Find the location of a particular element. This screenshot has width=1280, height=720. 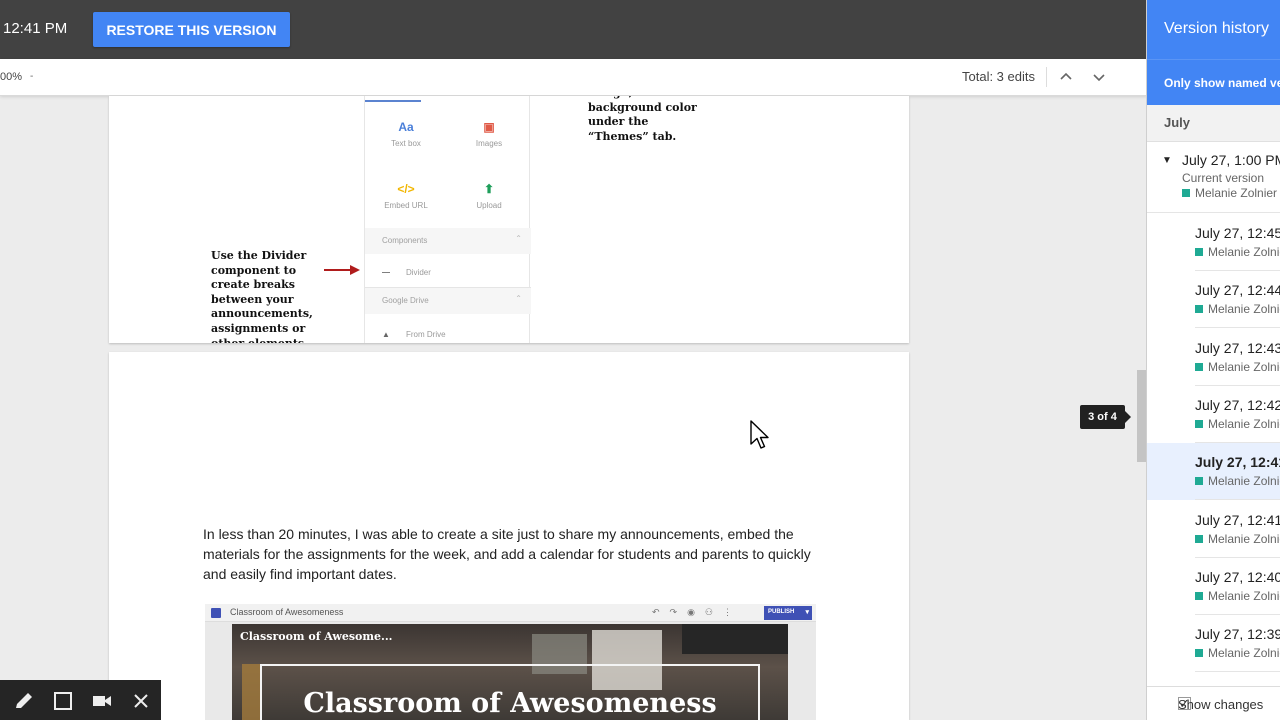

page-indicator-badge: 3 of 4 is located at coordinates (1102, 417).